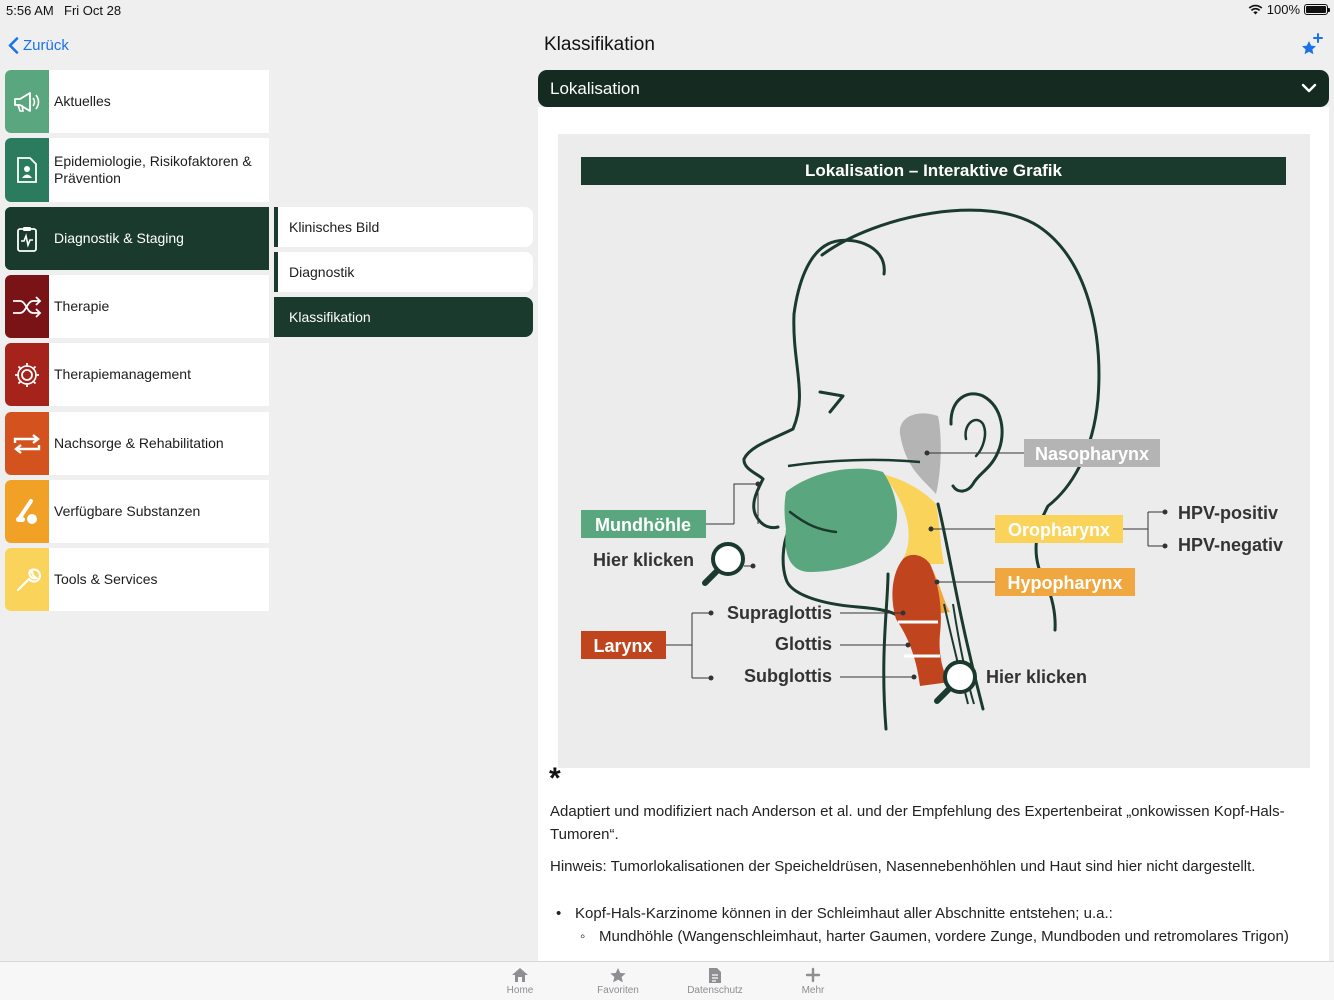  Describe the element at coordinates (403, 272) in the screenshot. I see `submenu-item-diagnostik: Diagnostik` at that location.